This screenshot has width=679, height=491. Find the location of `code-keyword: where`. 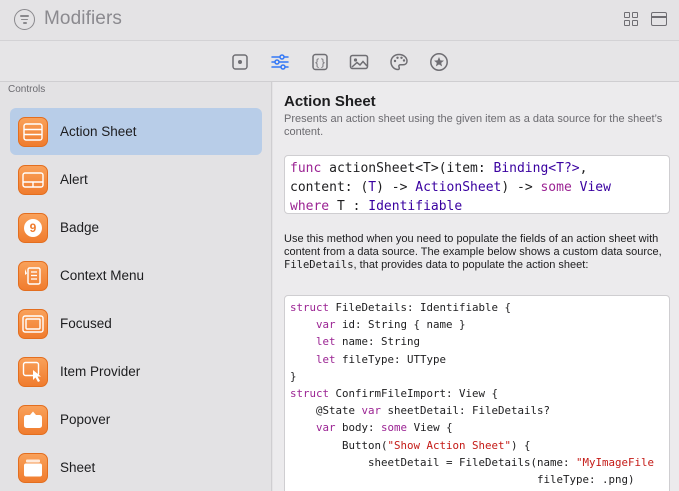

code-keyword: where is located at coordinates (310, 206).